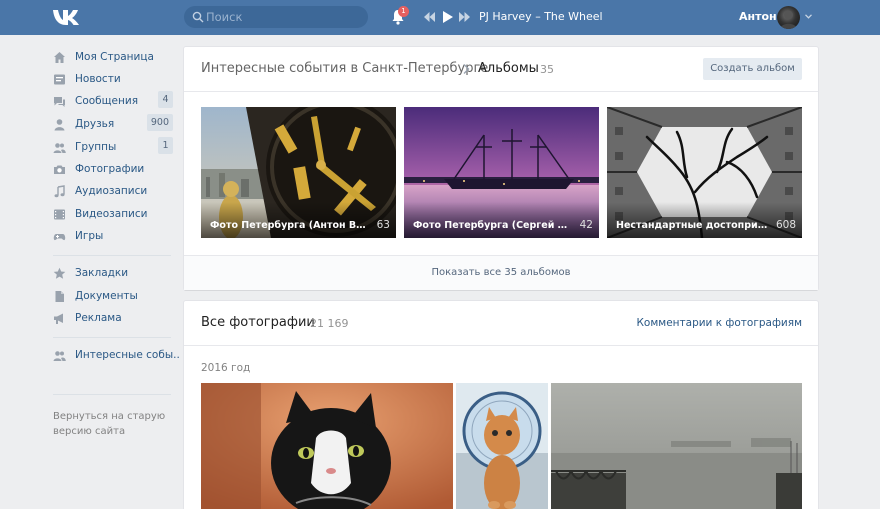  I want to click on friends-icon, so click(59, 125).